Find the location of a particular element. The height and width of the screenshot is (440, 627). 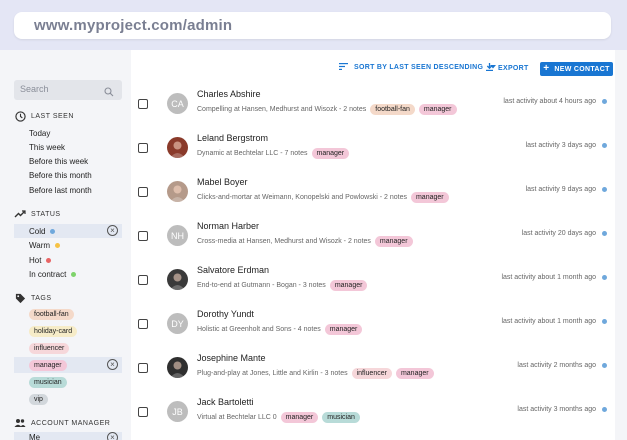

tags-title: TAGS is located at coordinates (33, 298).